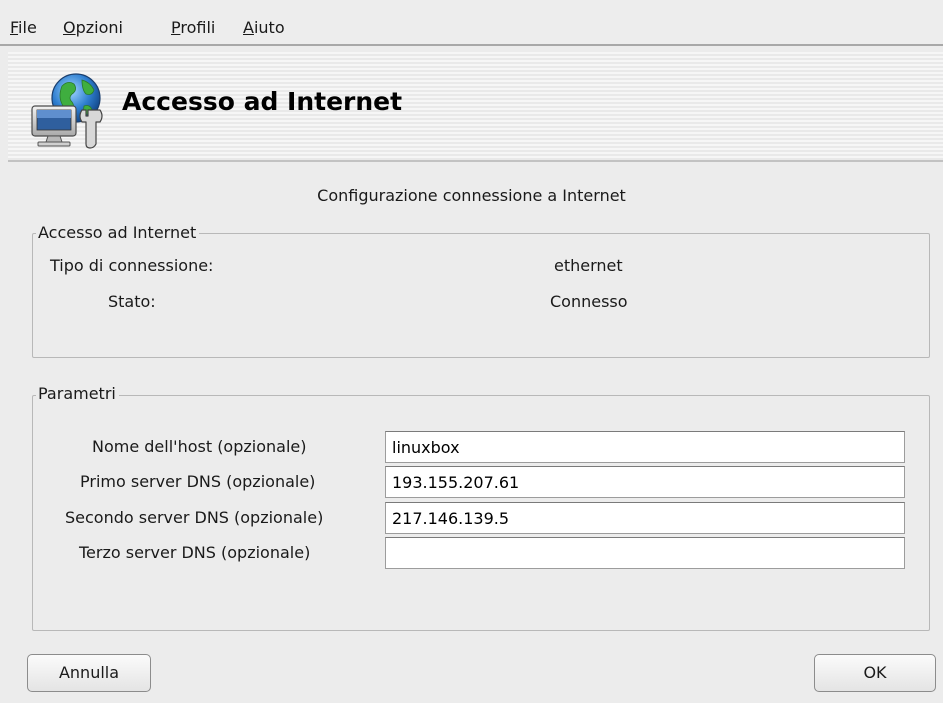 The height and width of the screenshot is (703, 943). What do you see at coordinates (132, 265) in the screenshot?
I see `connection-type-label: Tipo di connessione:` at bounding box center [132, 265].